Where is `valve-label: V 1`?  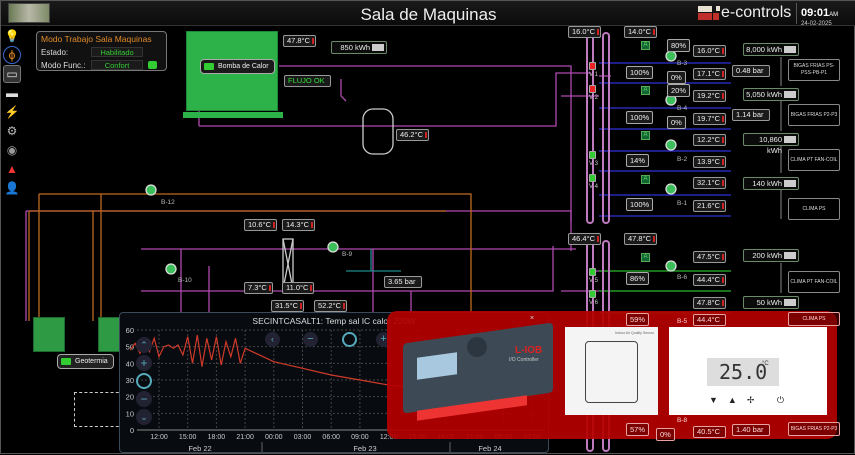
valve-label: V 1 is located at coordinates (594, 75).